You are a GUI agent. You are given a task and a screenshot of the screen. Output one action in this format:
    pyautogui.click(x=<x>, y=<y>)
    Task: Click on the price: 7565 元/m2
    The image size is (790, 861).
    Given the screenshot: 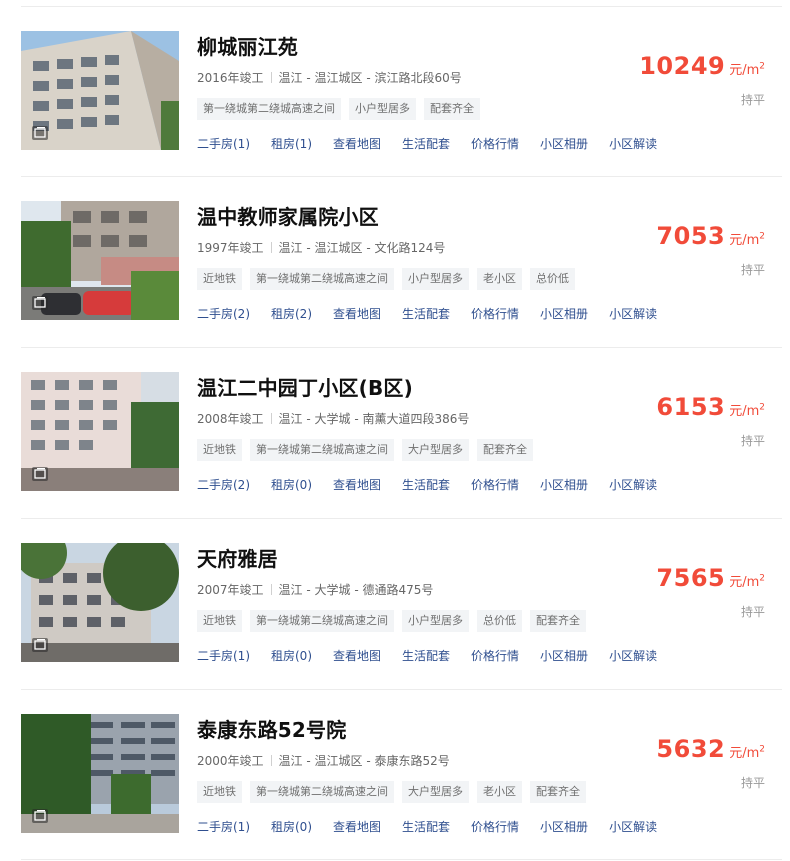 What is the action you would take?
    pyautogui.click(x=710, y=578)
    